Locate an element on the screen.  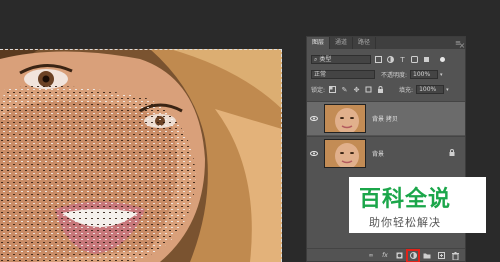
lock-icon is located at coordinates (452, 153).